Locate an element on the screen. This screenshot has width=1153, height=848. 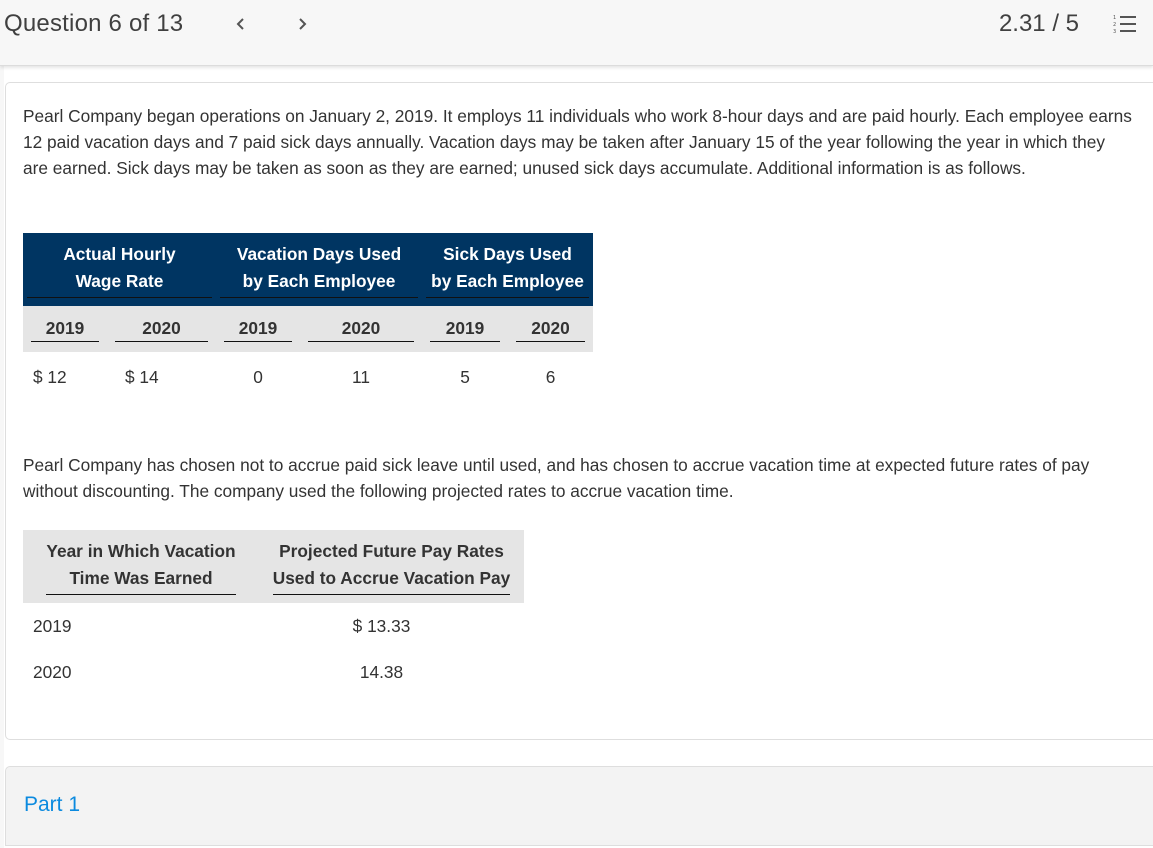
header-sick-days: Sick Days Used by Each Employee is located at coordinates (507, 269).